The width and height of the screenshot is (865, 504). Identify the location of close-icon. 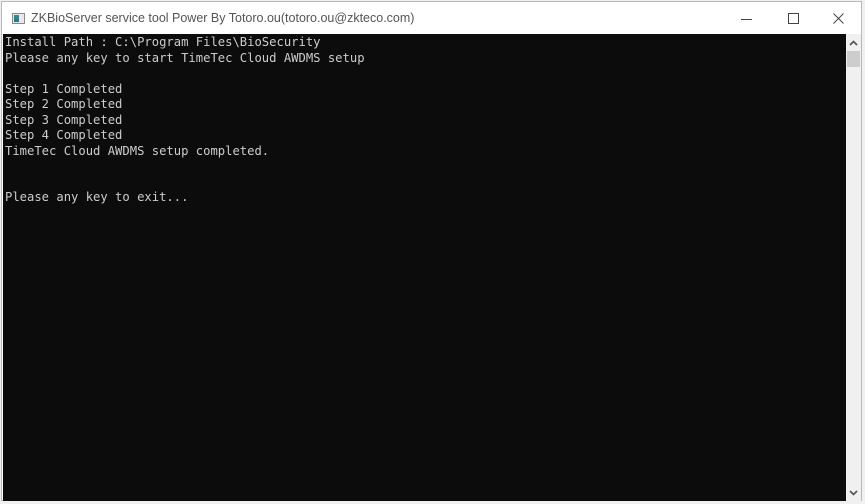
(838, 18).